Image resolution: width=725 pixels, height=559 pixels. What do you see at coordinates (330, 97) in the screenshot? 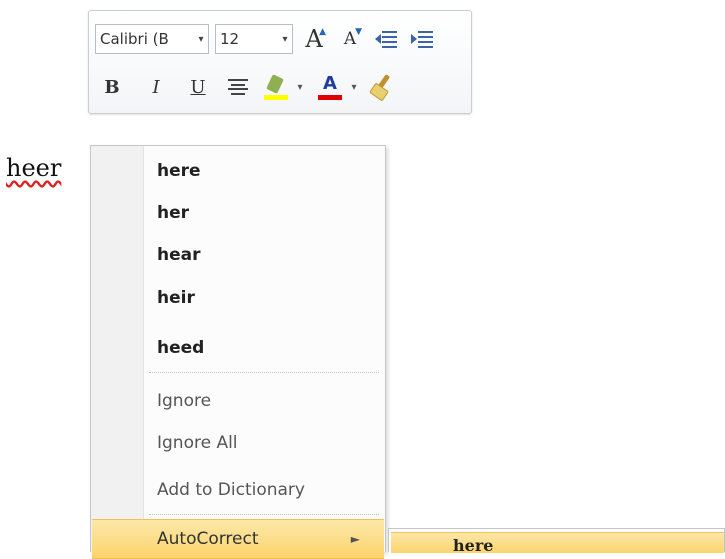
I see `font-color-swatch` at bounding box center [330, 97].